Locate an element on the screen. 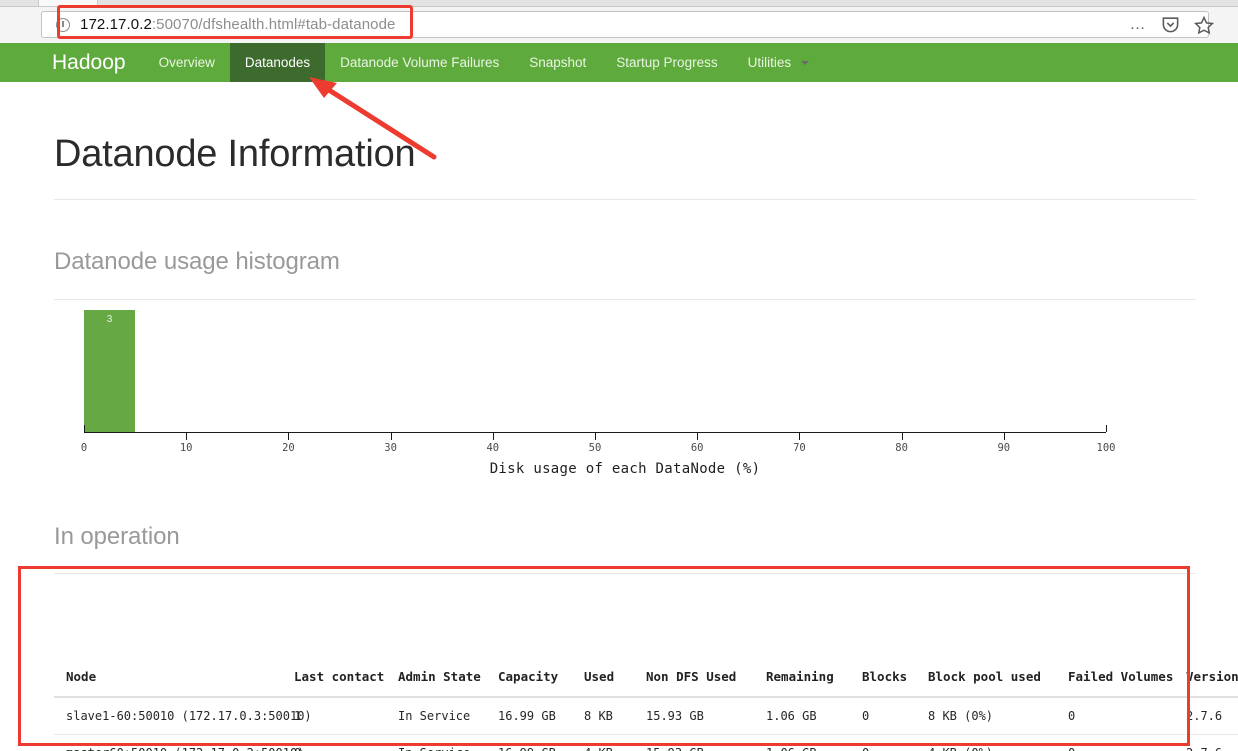 The height and width of the screenshot is (751, 1238). chart-x-axis-label: Disk usage of each DataNode (%) is located at coordinates (625, 469).